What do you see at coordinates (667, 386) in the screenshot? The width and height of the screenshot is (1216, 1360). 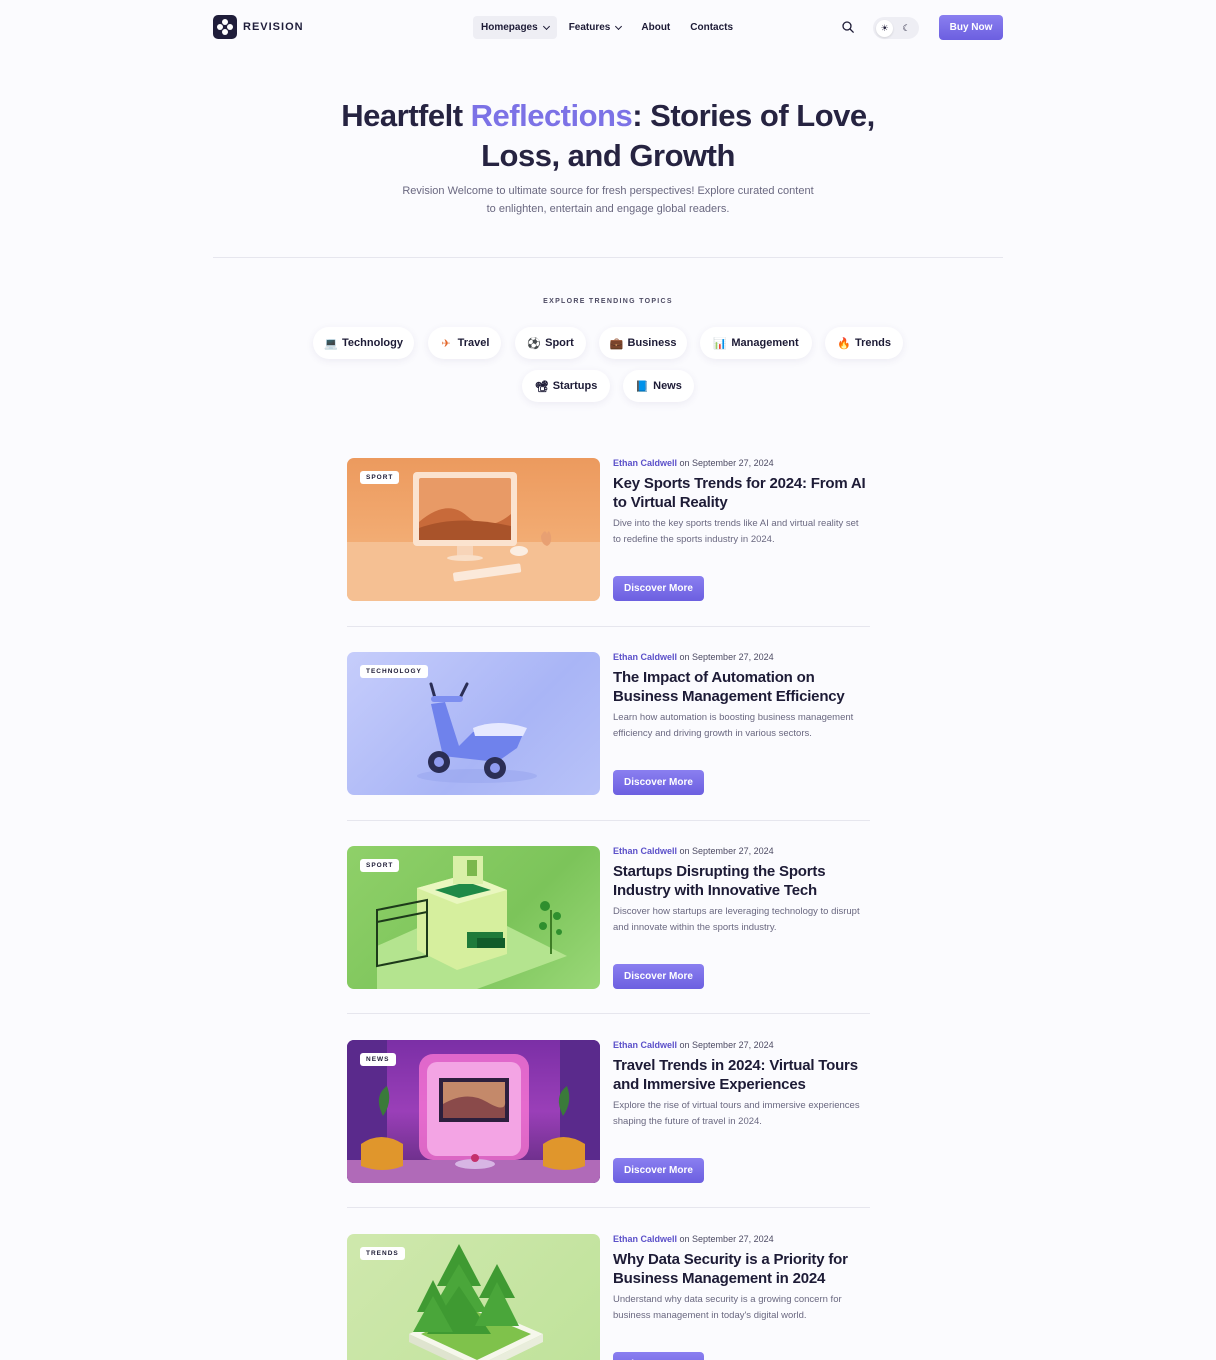 I see `topic-label: News` at bounding box center [667, 386].